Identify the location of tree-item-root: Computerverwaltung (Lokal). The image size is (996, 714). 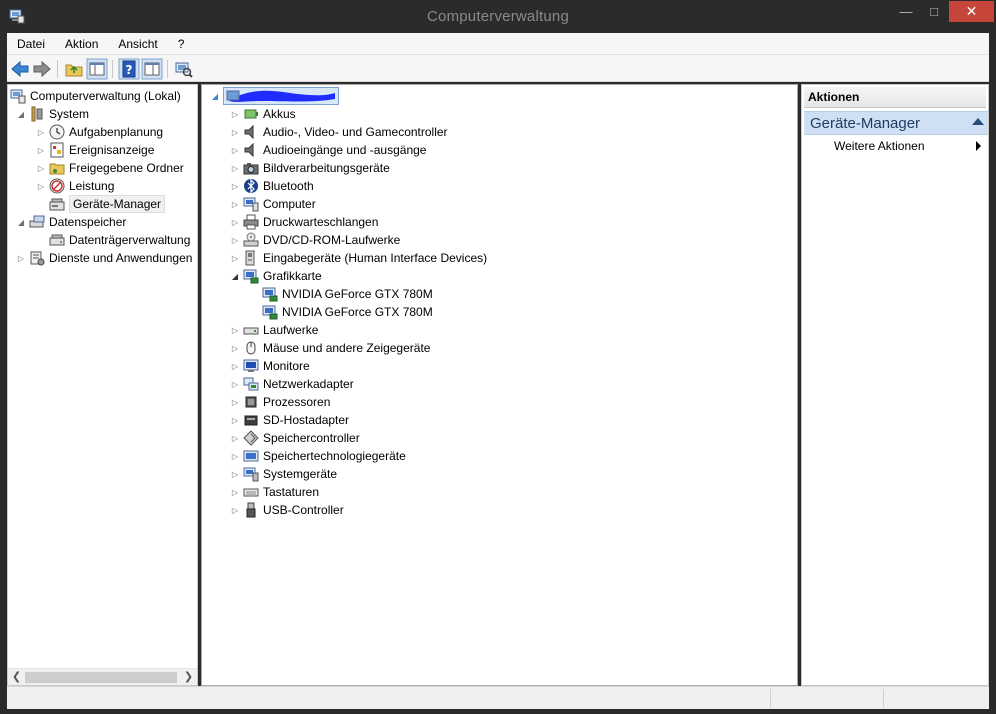
(95, 96).